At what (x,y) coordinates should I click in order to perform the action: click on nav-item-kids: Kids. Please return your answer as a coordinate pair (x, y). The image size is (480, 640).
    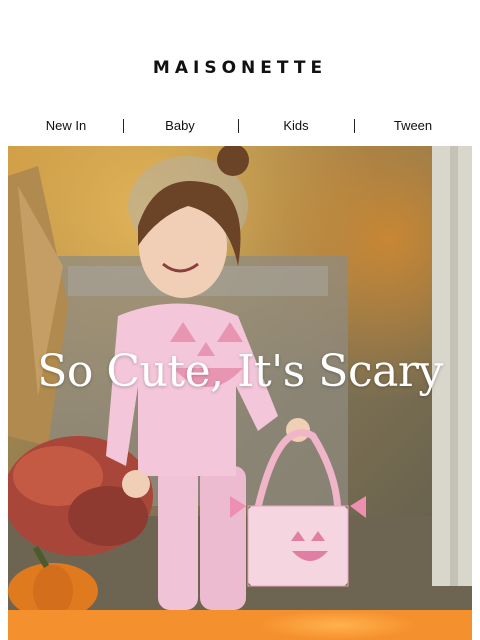
    Looking at the image, I should click on (295, 126).